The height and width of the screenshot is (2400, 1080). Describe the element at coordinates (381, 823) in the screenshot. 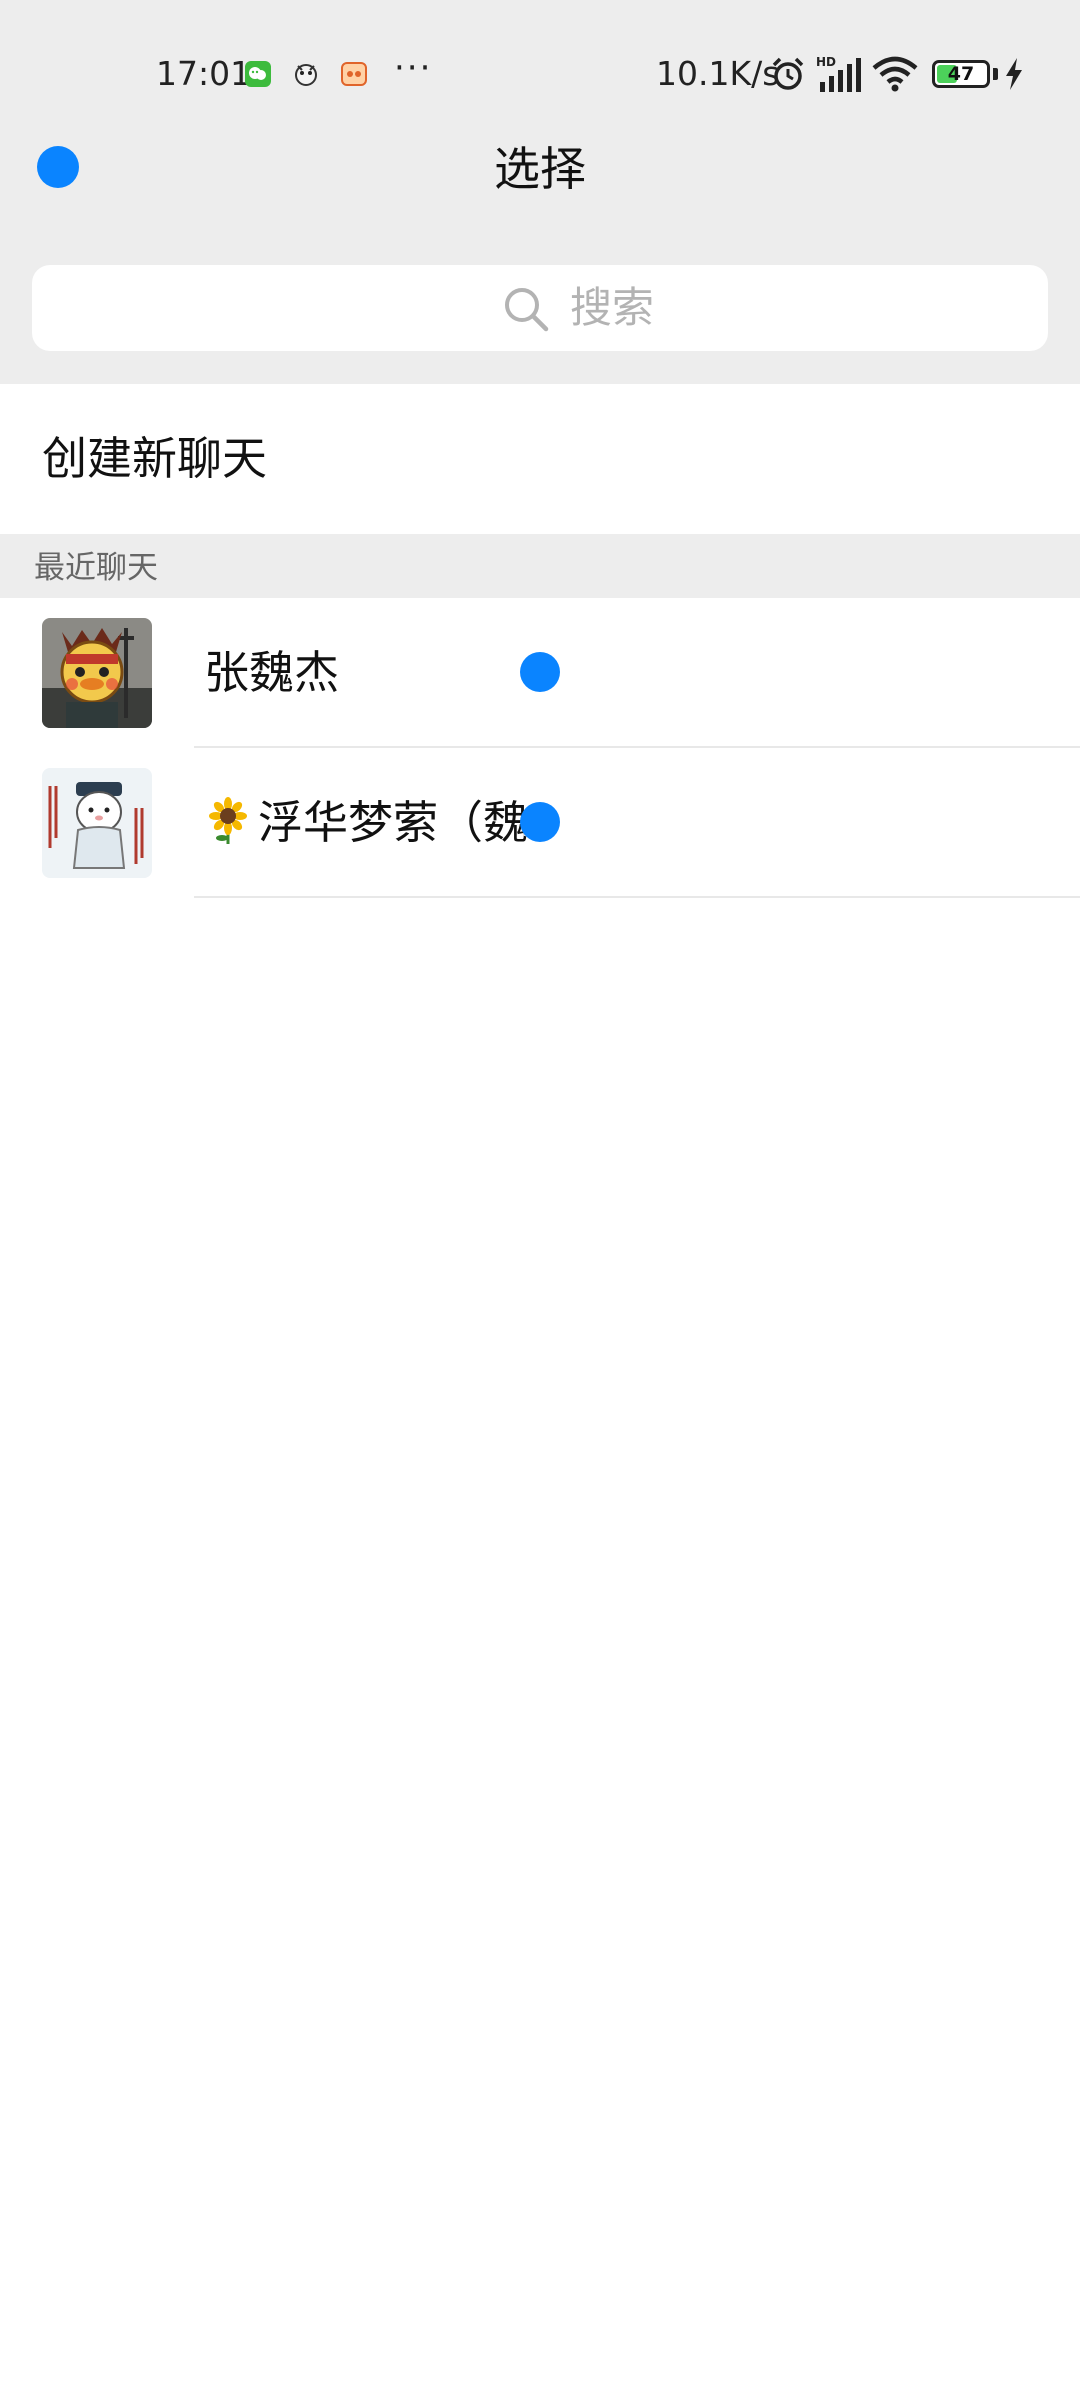

I see `contact-name: 浮华梦萦（魏` at that location.